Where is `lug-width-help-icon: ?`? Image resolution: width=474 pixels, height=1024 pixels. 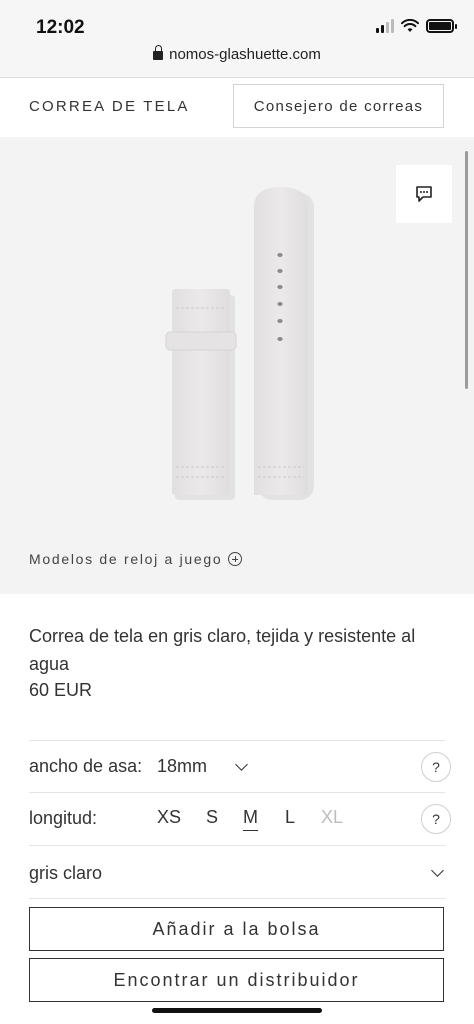
lug-width-help-icon: ? is located at coordinates (436, 767).